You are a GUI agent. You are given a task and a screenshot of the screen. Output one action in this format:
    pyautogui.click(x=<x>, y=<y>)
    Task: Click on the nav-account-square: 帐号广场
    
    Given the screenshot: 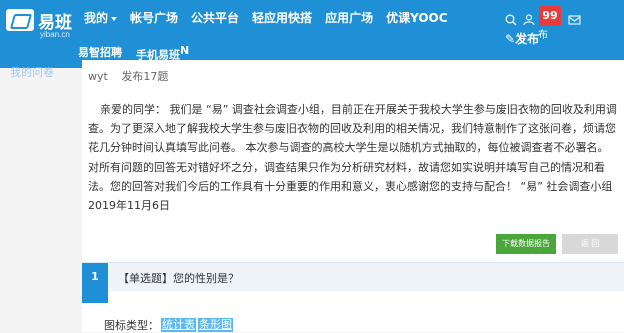 What is the action you would take?
    pyautogui.click(x=154, y=17)
    